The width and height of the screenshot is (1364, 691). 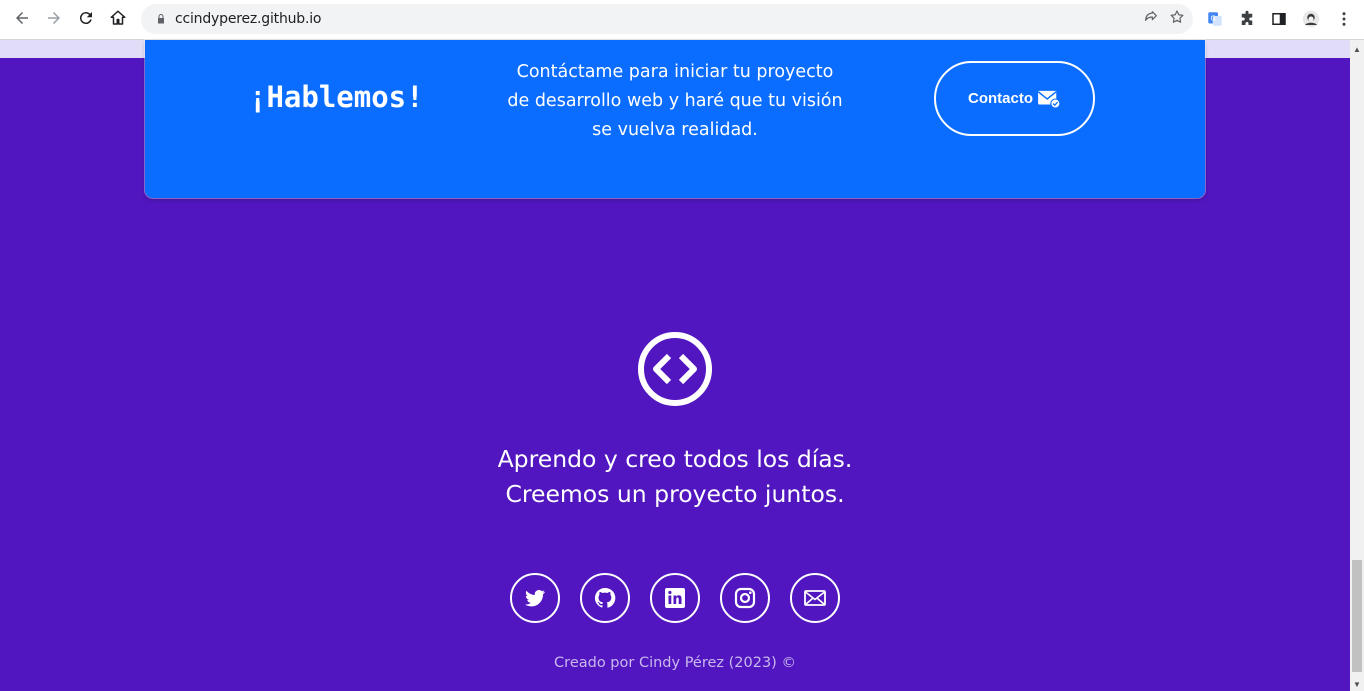 I want to click on reload-icon, so click(x=85, y=18).